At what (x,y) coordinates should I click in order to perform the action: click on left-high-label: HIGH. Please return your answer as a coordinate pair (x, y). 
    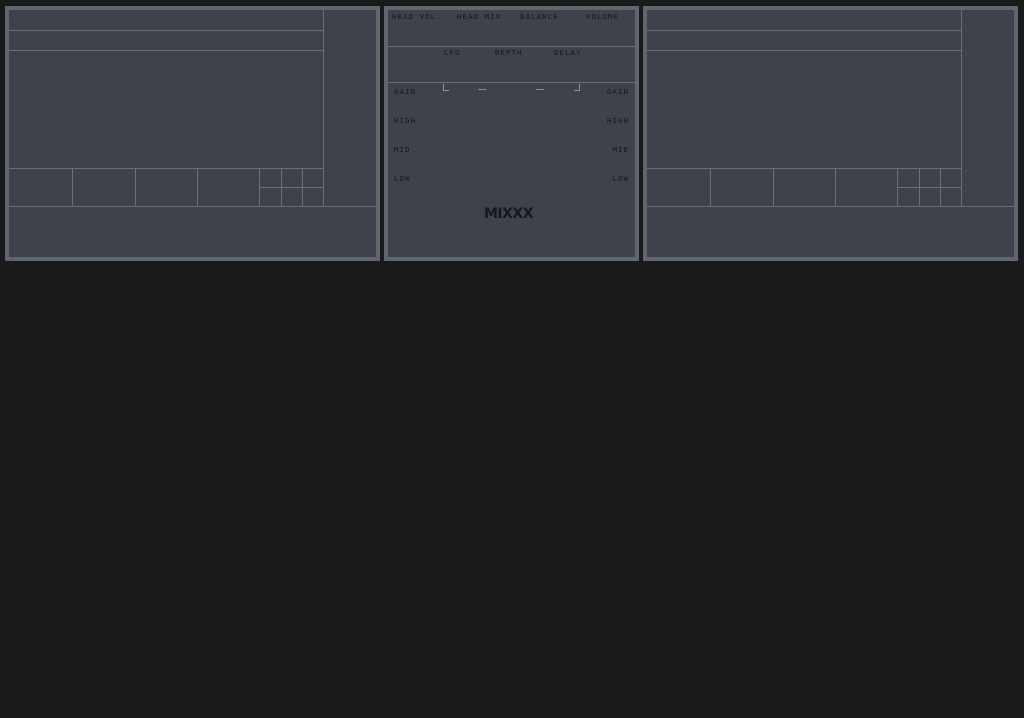
    Looking at the image, I should click on (405, 120).